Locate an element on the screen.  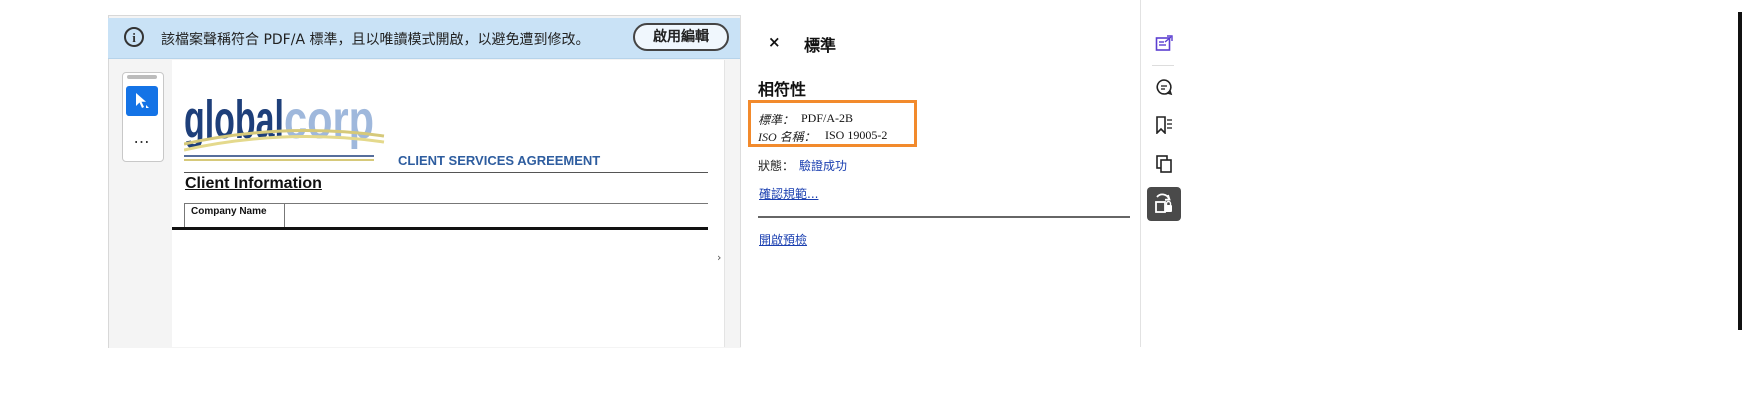
comment-button is located at coordinates (1164, 87).